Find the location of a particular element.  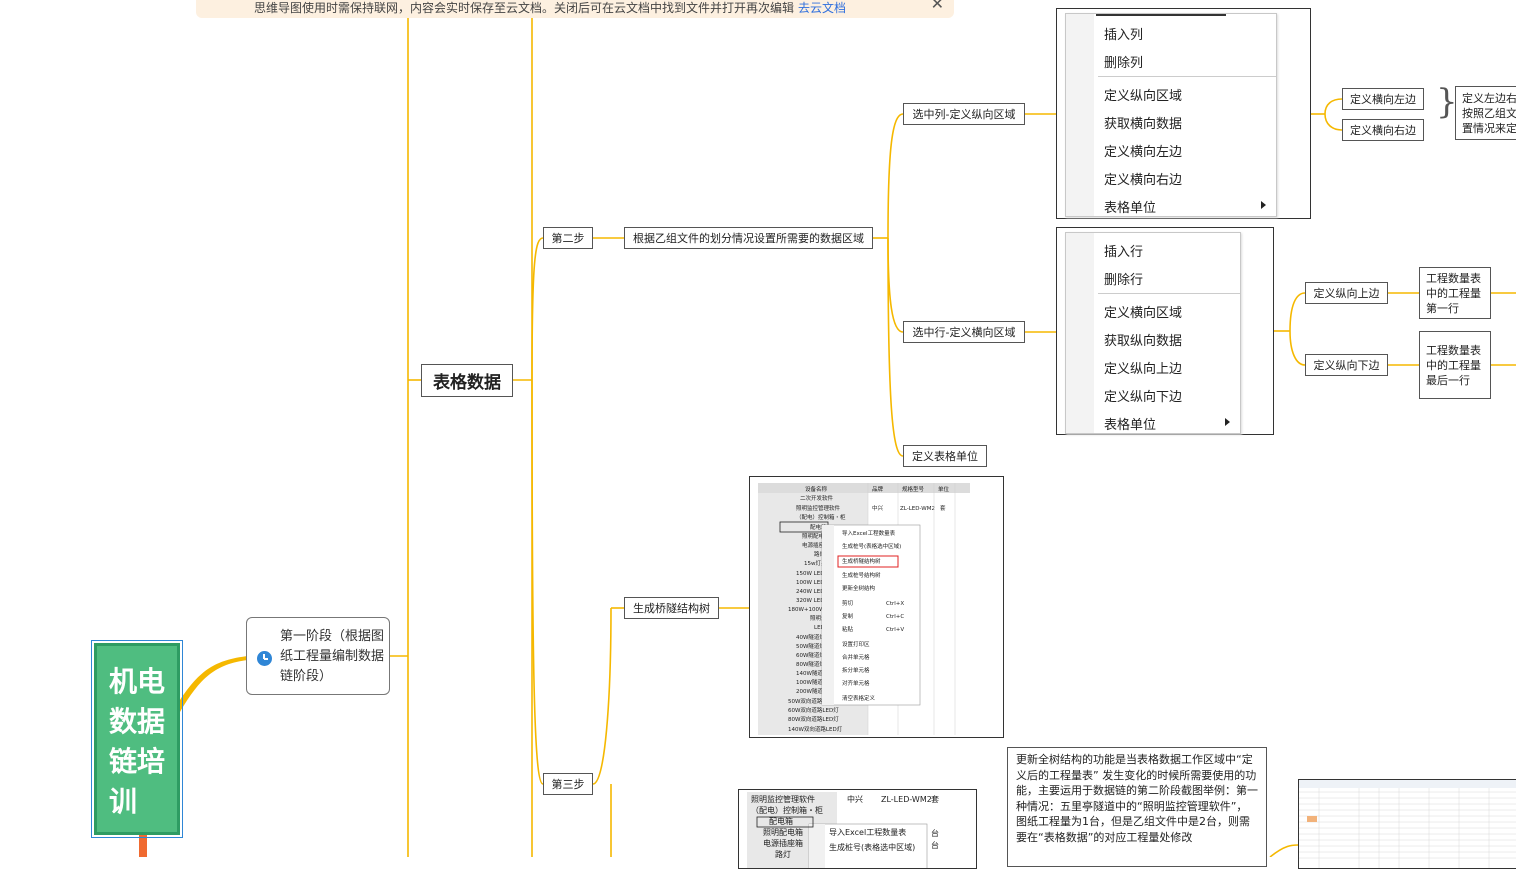

vertical-top-note-node: 工程数量表中的工程量第一行 is located at coordinates (1455, 293).